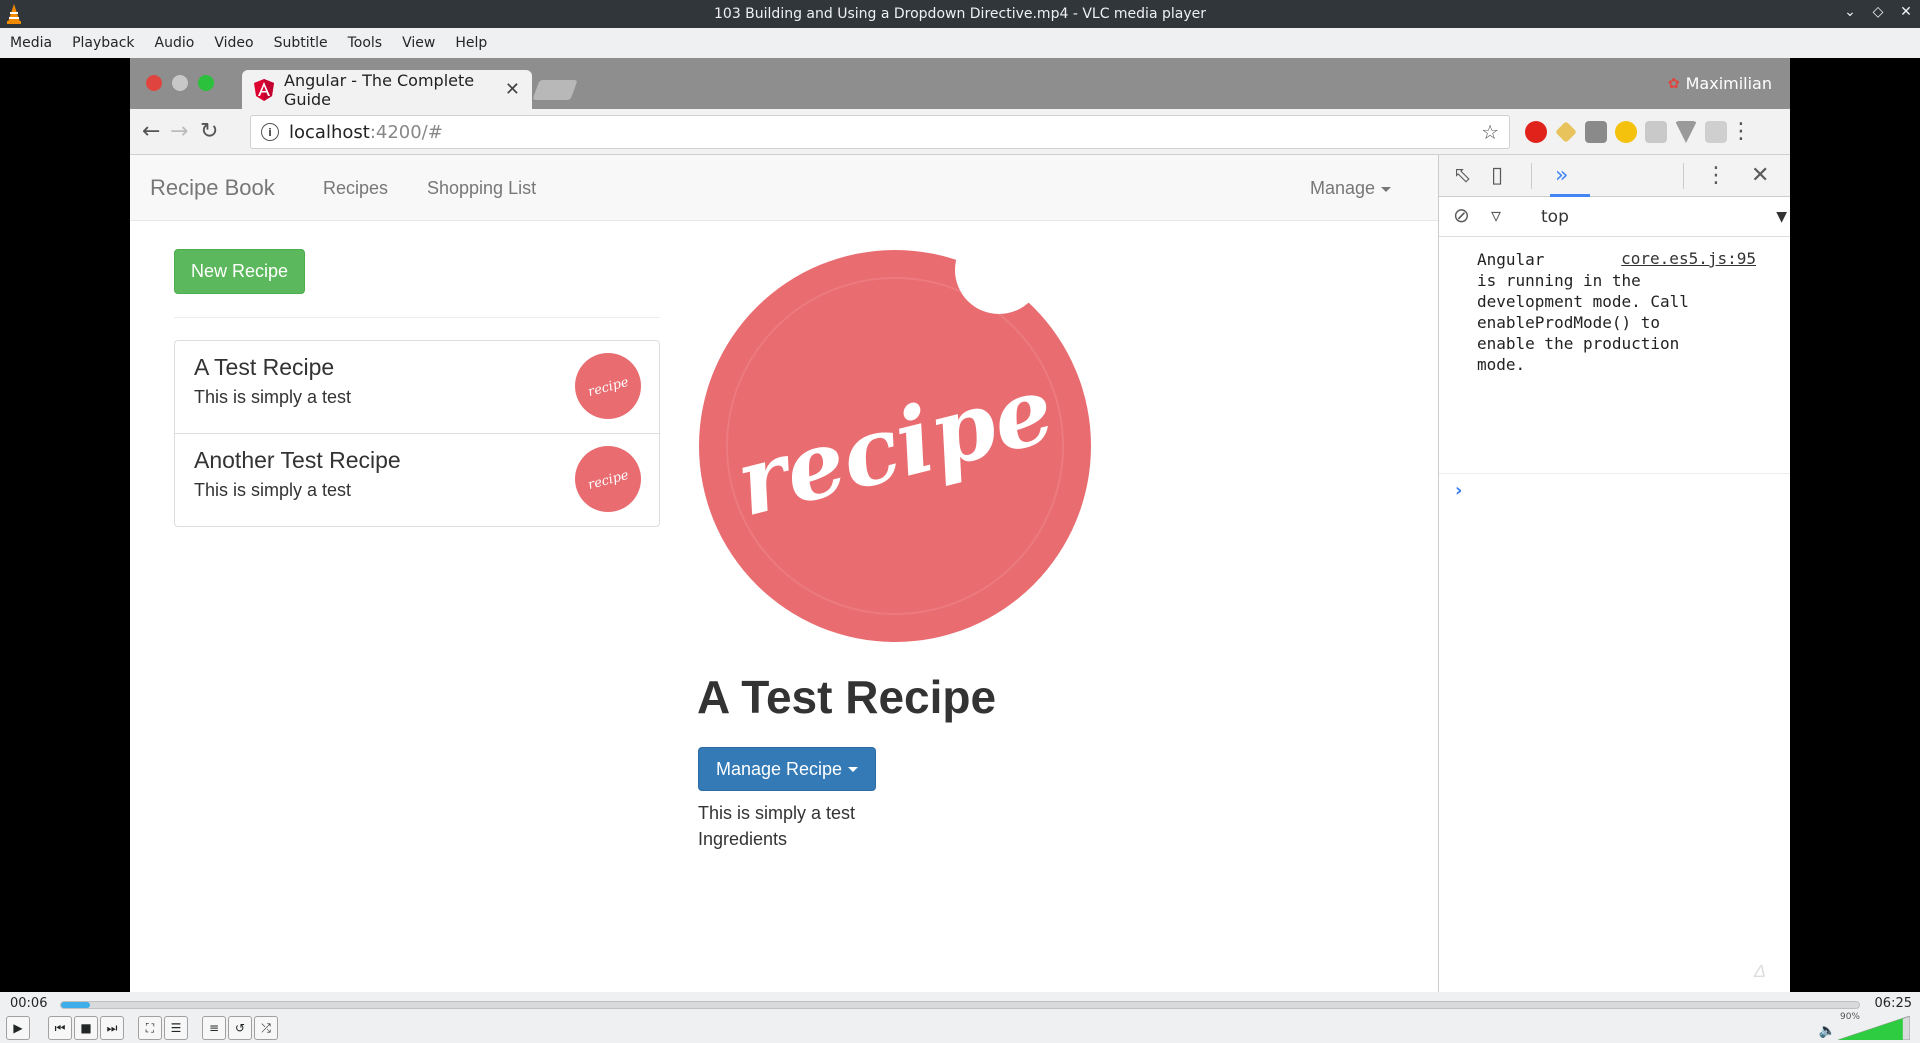  Describe the element at coordinates (784, 188) in the screenshot. I see `app-navbar: Recipe Book Recipes Shopping List Manage` at that location.